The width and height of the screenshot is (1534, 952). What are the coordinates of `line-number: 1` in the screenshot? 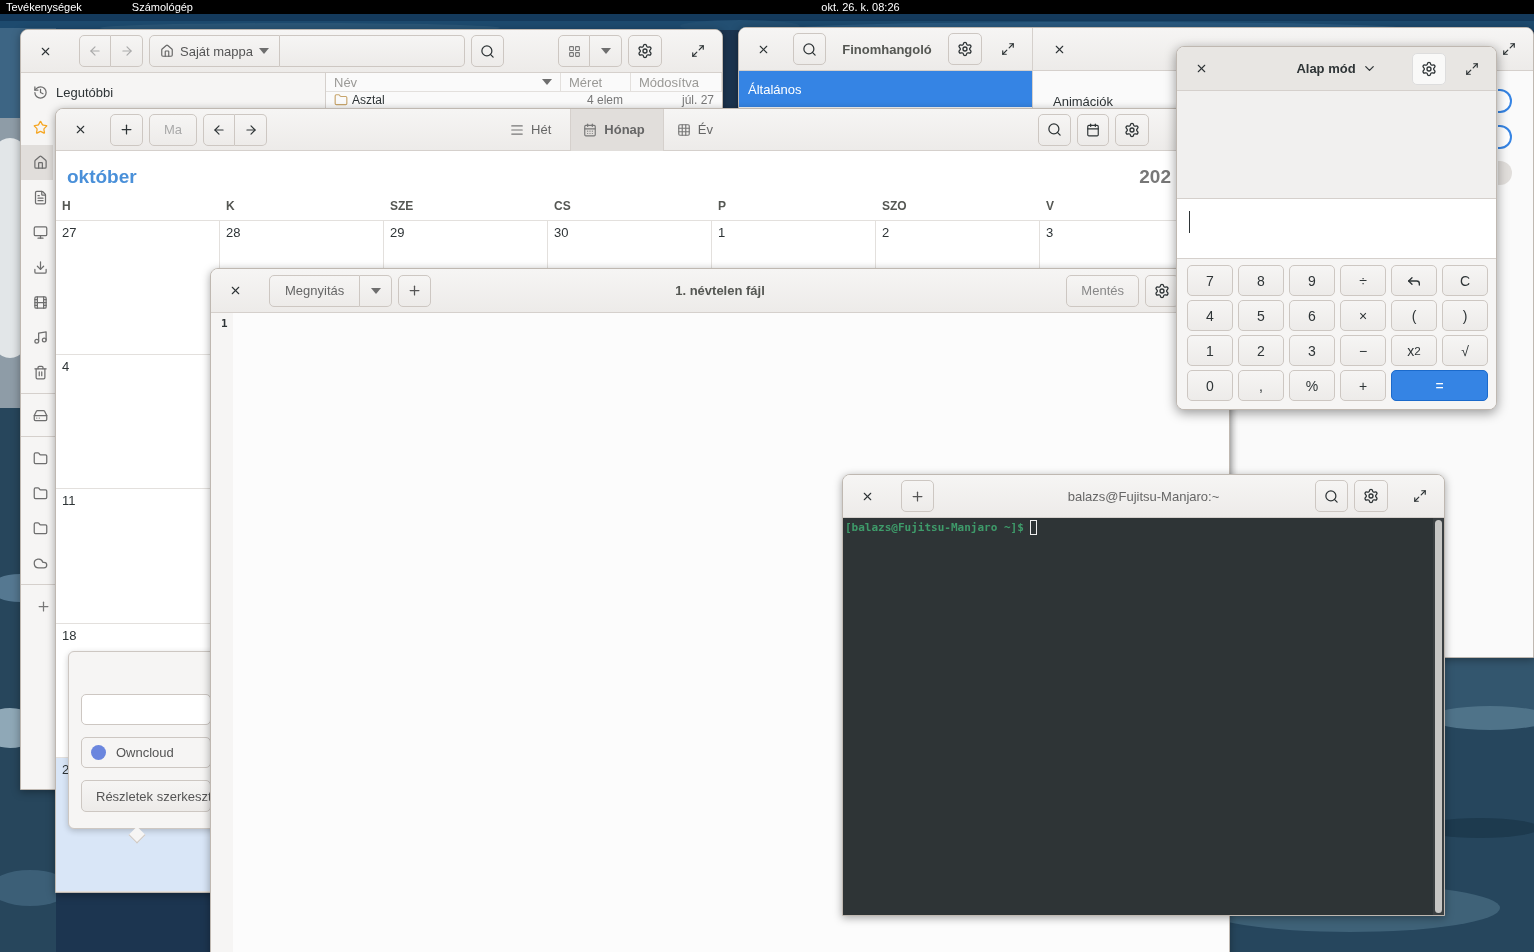 It's located at (225, 324).